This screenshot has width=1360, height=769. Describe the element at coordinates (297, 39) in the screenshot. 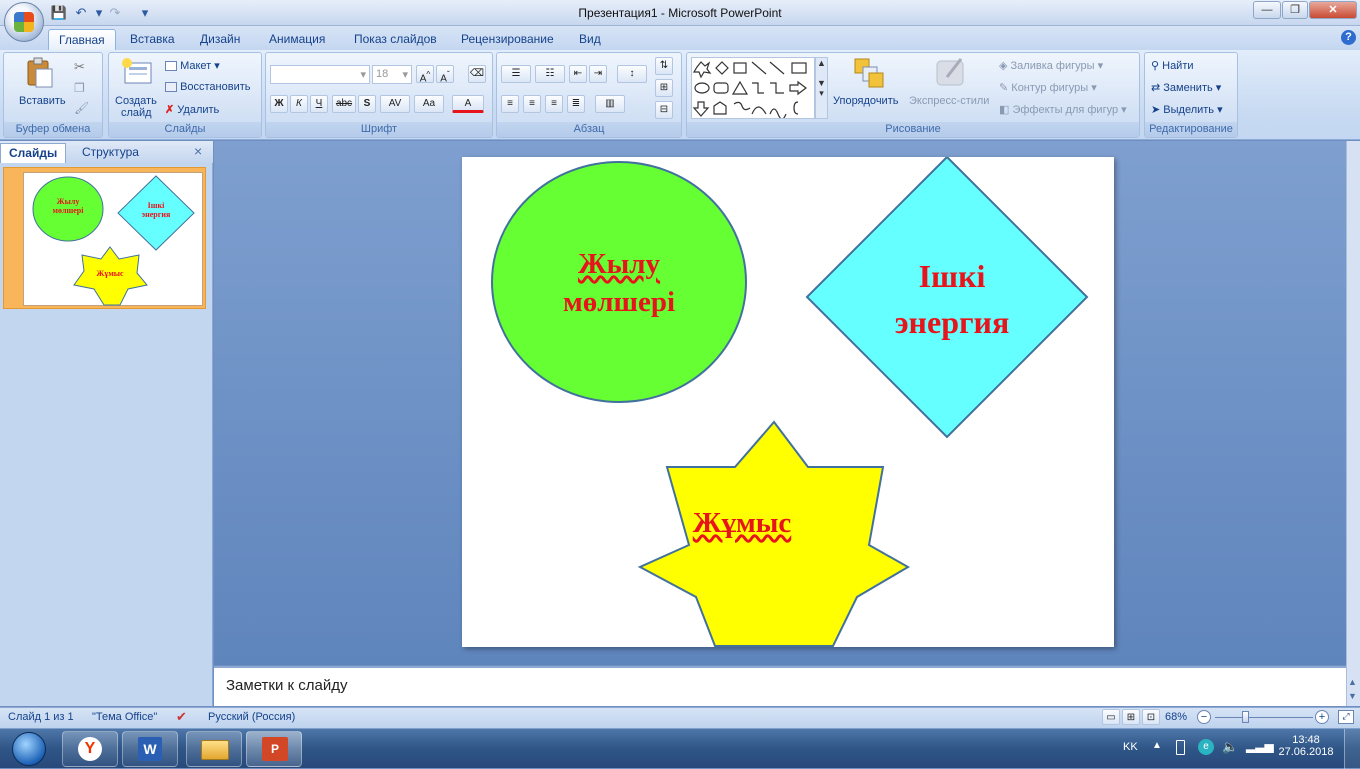

I see `tab-animation: Анимация` at that location.